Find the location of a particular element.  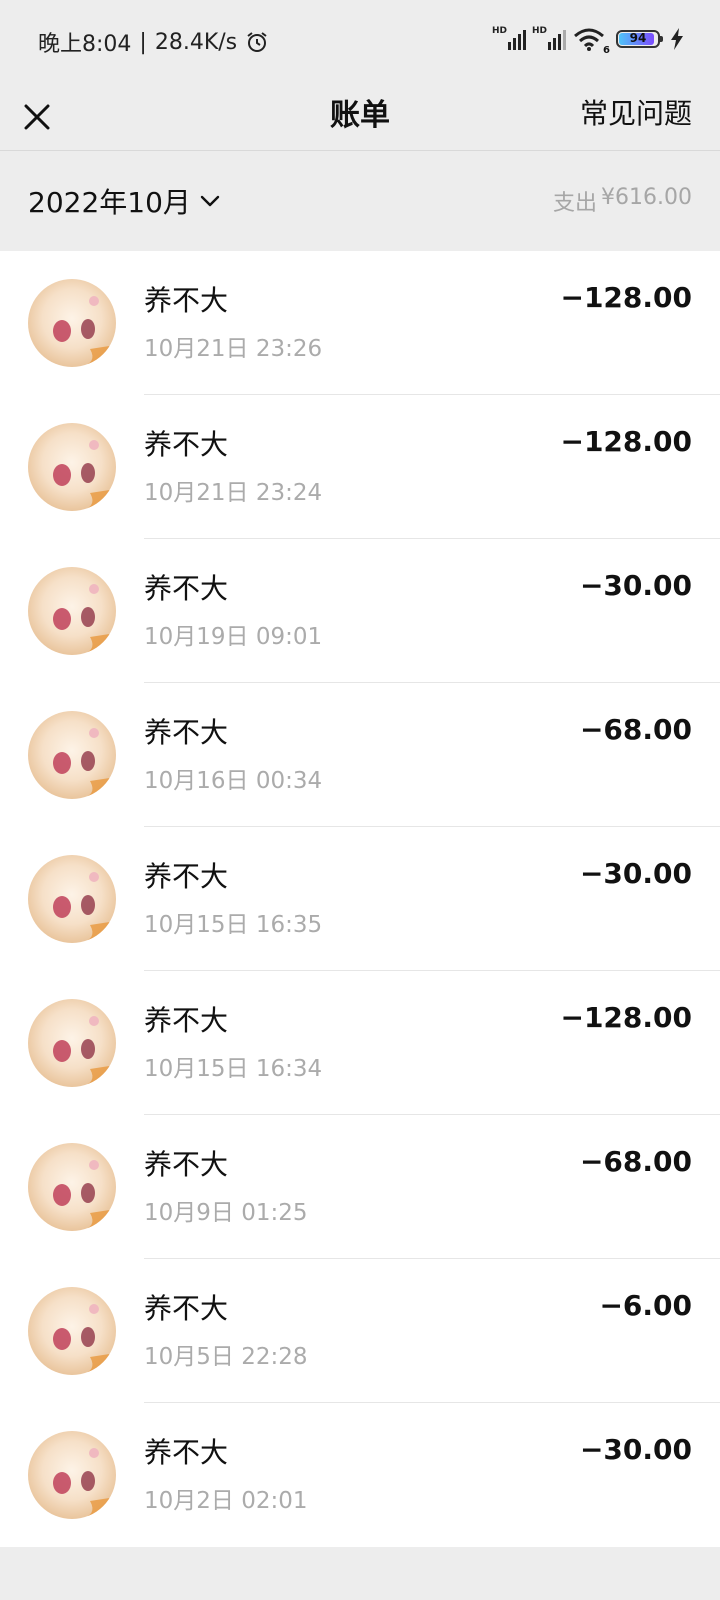

transaction-amount: −6.00 is located at coordinates (645, 1305).